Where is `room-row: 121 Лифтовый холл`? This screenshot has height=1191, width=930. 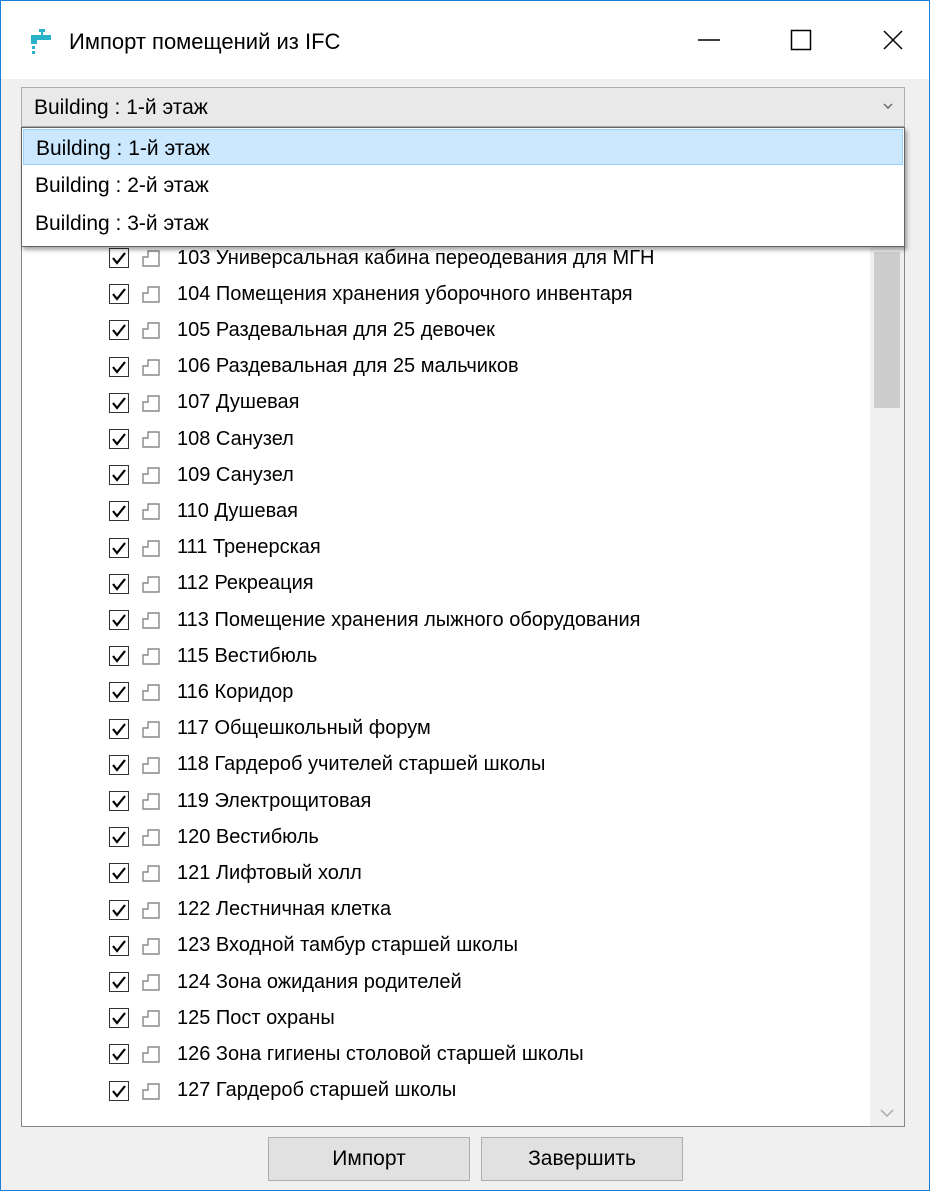
room-row: 121 Лифтовый холл is located at coordinates (235, 873).